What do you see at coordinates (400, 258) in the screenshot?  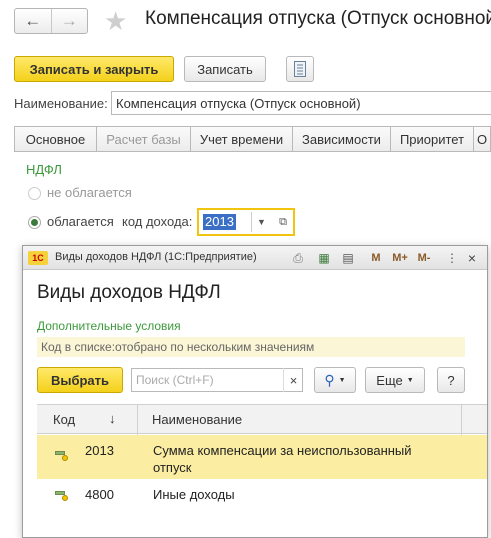 I see `memory-plus-button: M+` at bounding box center [400, 258].